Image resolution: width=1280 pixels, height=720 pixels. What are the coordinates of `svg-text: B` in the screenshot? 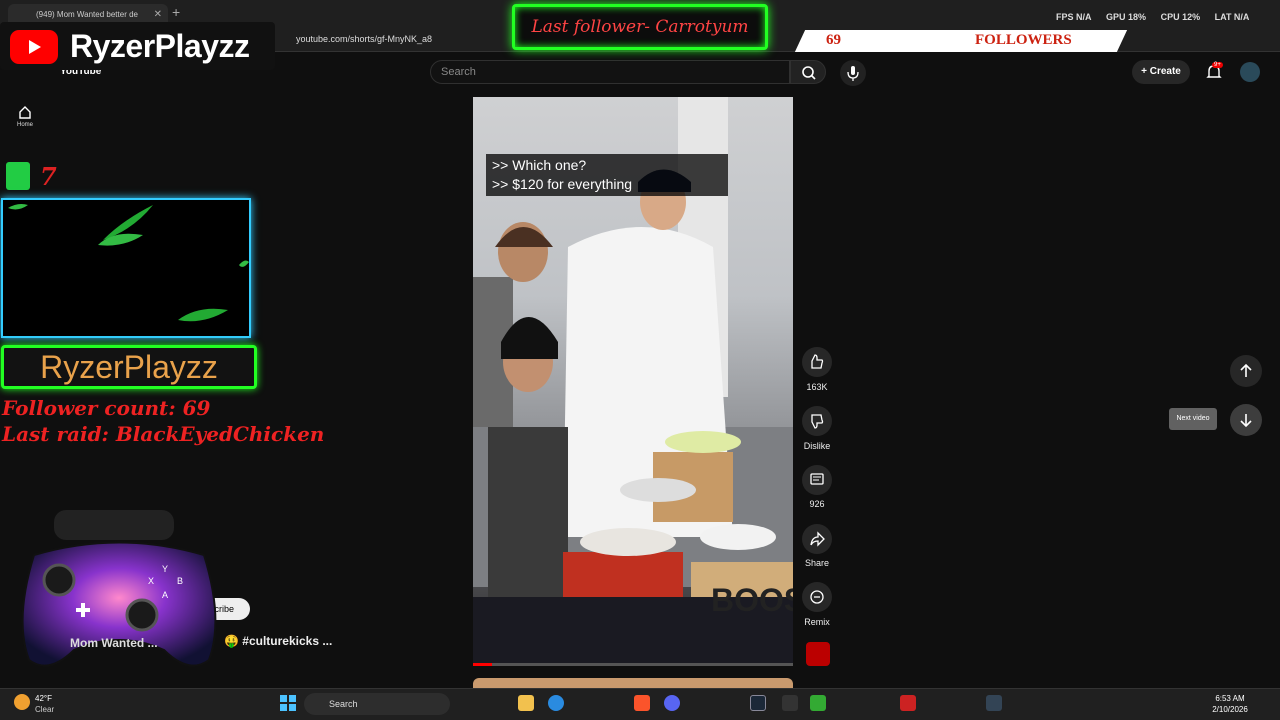 It's located at (180, 581).